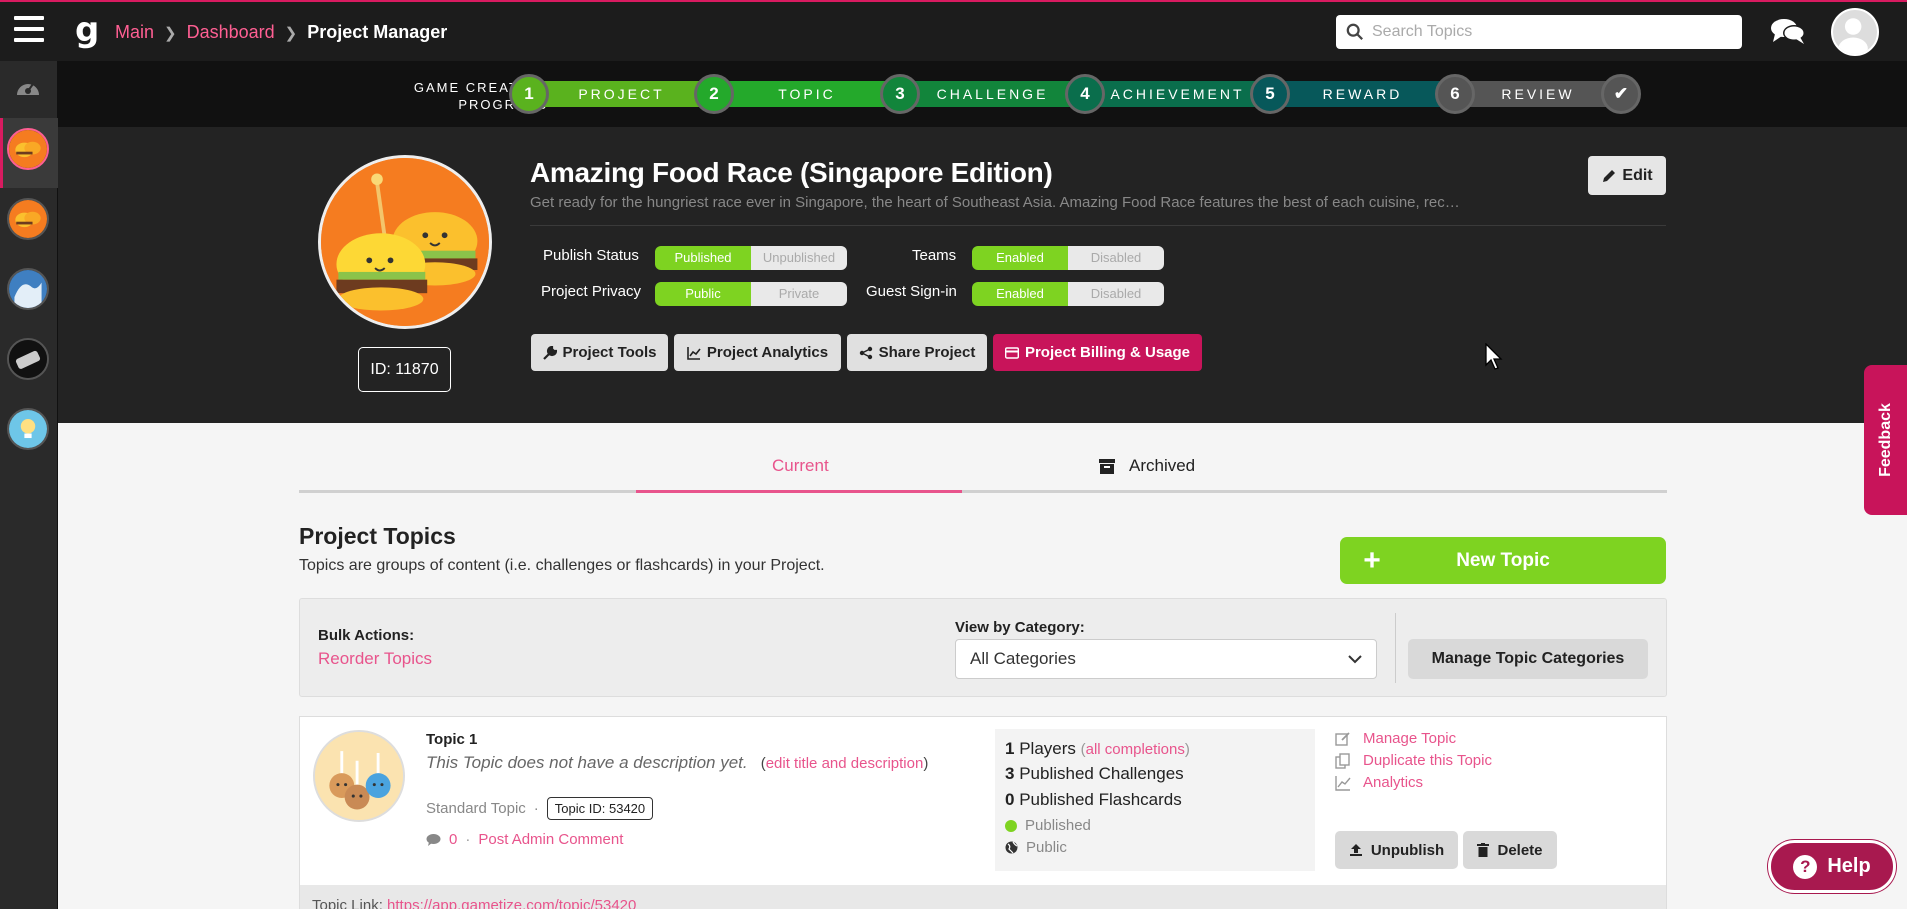 This screenshot has width=1907, height=909. I want to click on topic-image, so click(359, 776).